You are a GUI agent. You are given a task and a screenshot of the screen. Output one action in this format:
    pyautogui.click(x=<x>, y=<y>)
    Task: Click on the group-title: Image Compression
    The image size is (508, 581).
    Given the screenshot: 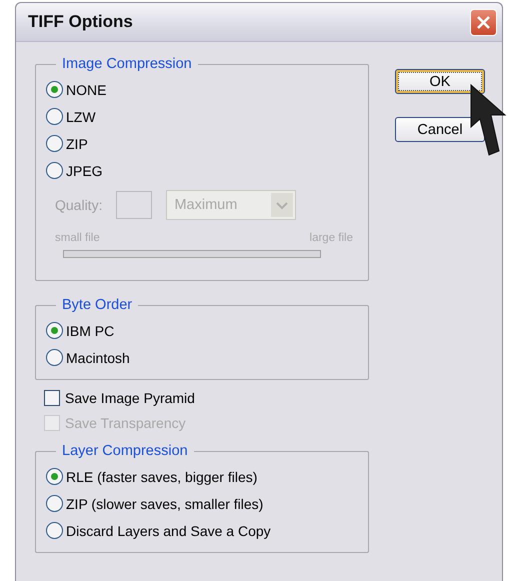 What is the action you would take?
    pyautogui.click(x=127, y=64)
    